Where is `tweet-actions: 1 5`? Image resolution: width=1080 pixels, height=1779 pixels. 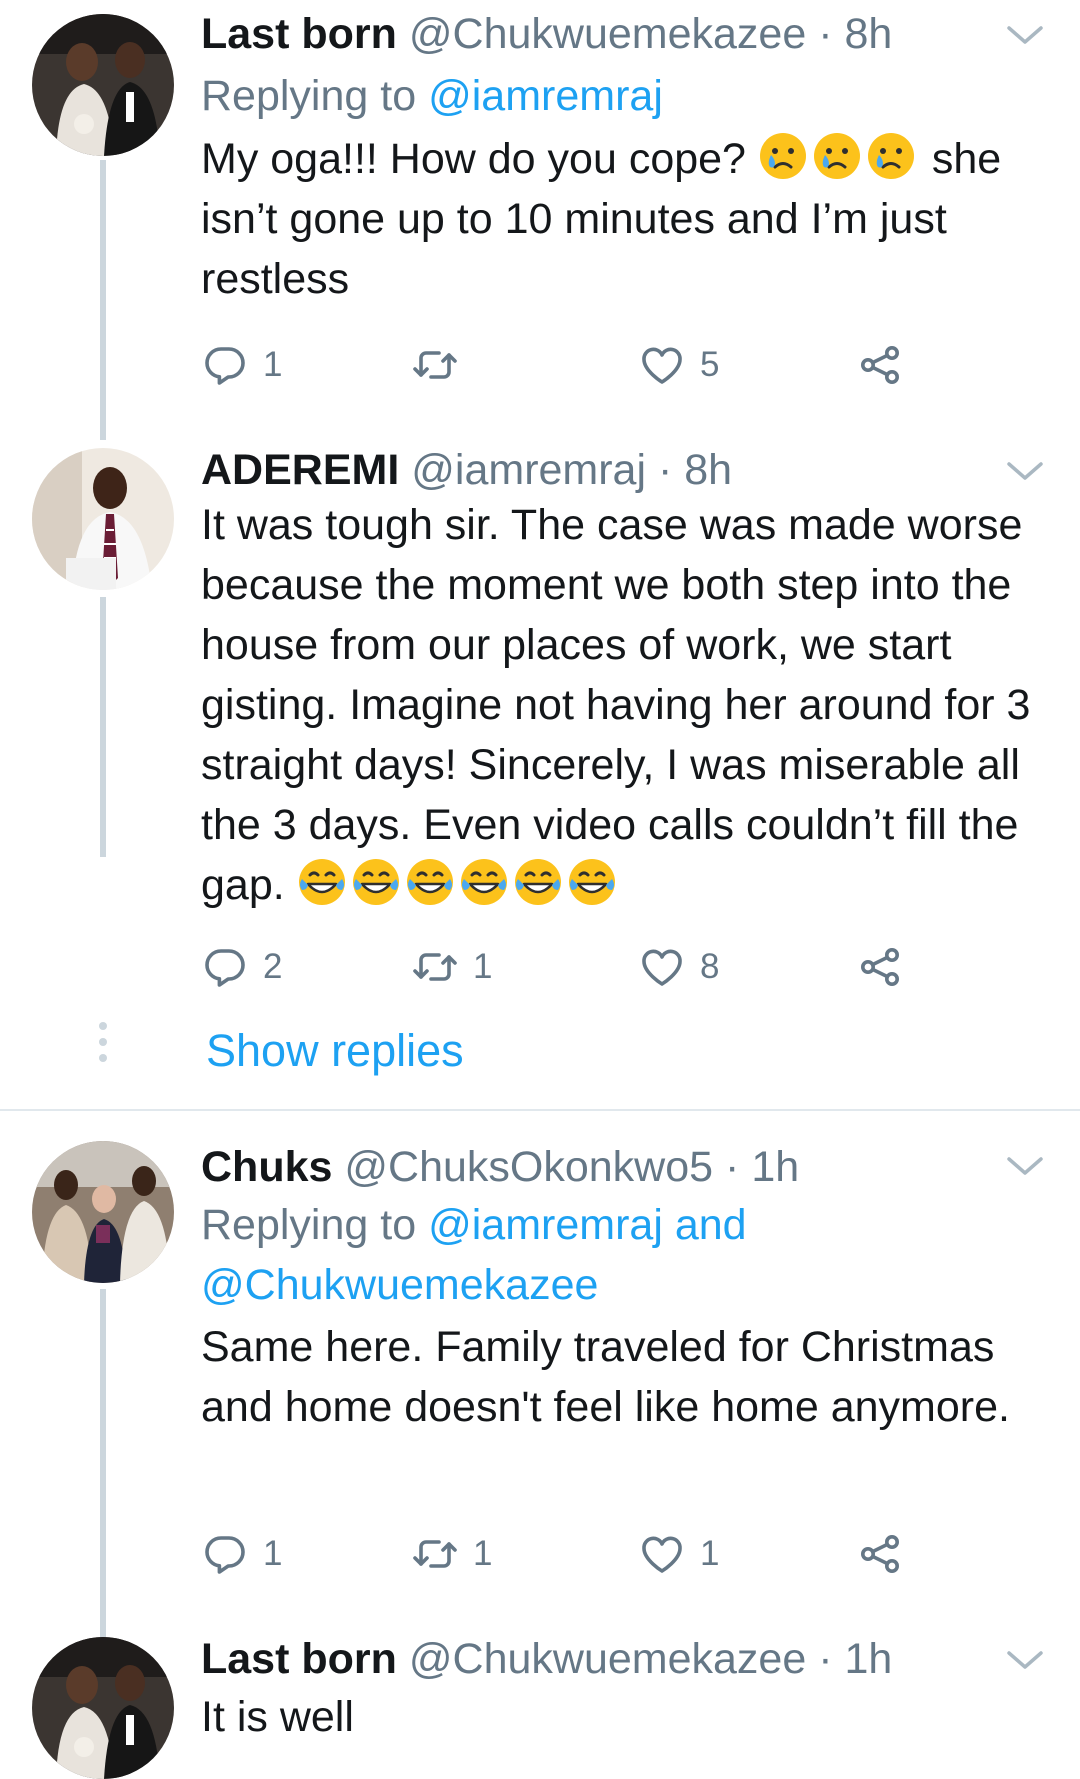 tweet-actions: 1 5 is located at coordinates (561, 365).